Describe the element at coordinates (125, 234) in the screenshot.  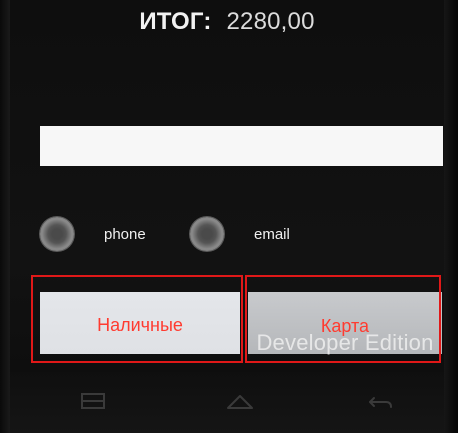
I see `radio-label-phone: phone` at that location.